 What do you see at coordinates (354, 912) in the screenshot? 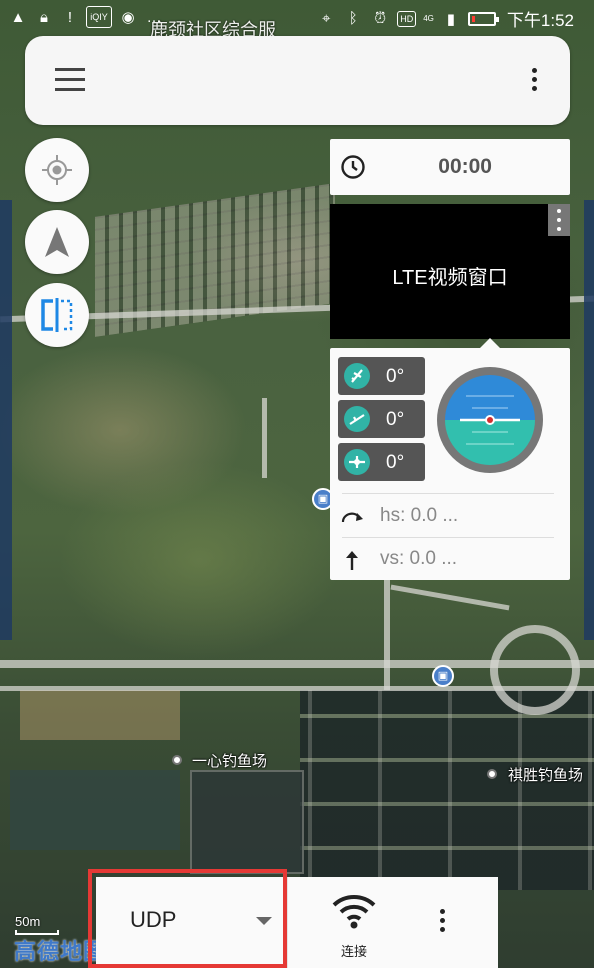
I see `wifi-icon` at bounding box center [354, 912].